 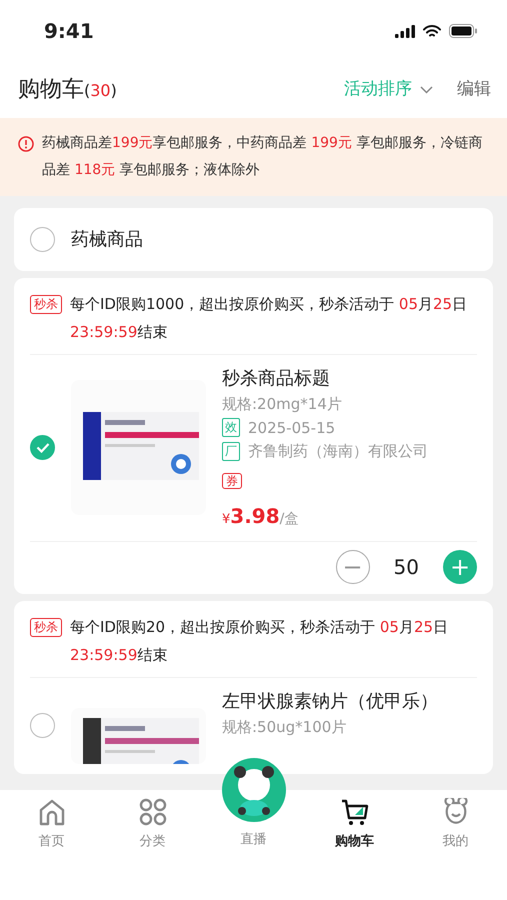 What do you see at coordinates (100, 91) in the screenshot?
I see `item-count: (30)` at bounding box center [100, 91].